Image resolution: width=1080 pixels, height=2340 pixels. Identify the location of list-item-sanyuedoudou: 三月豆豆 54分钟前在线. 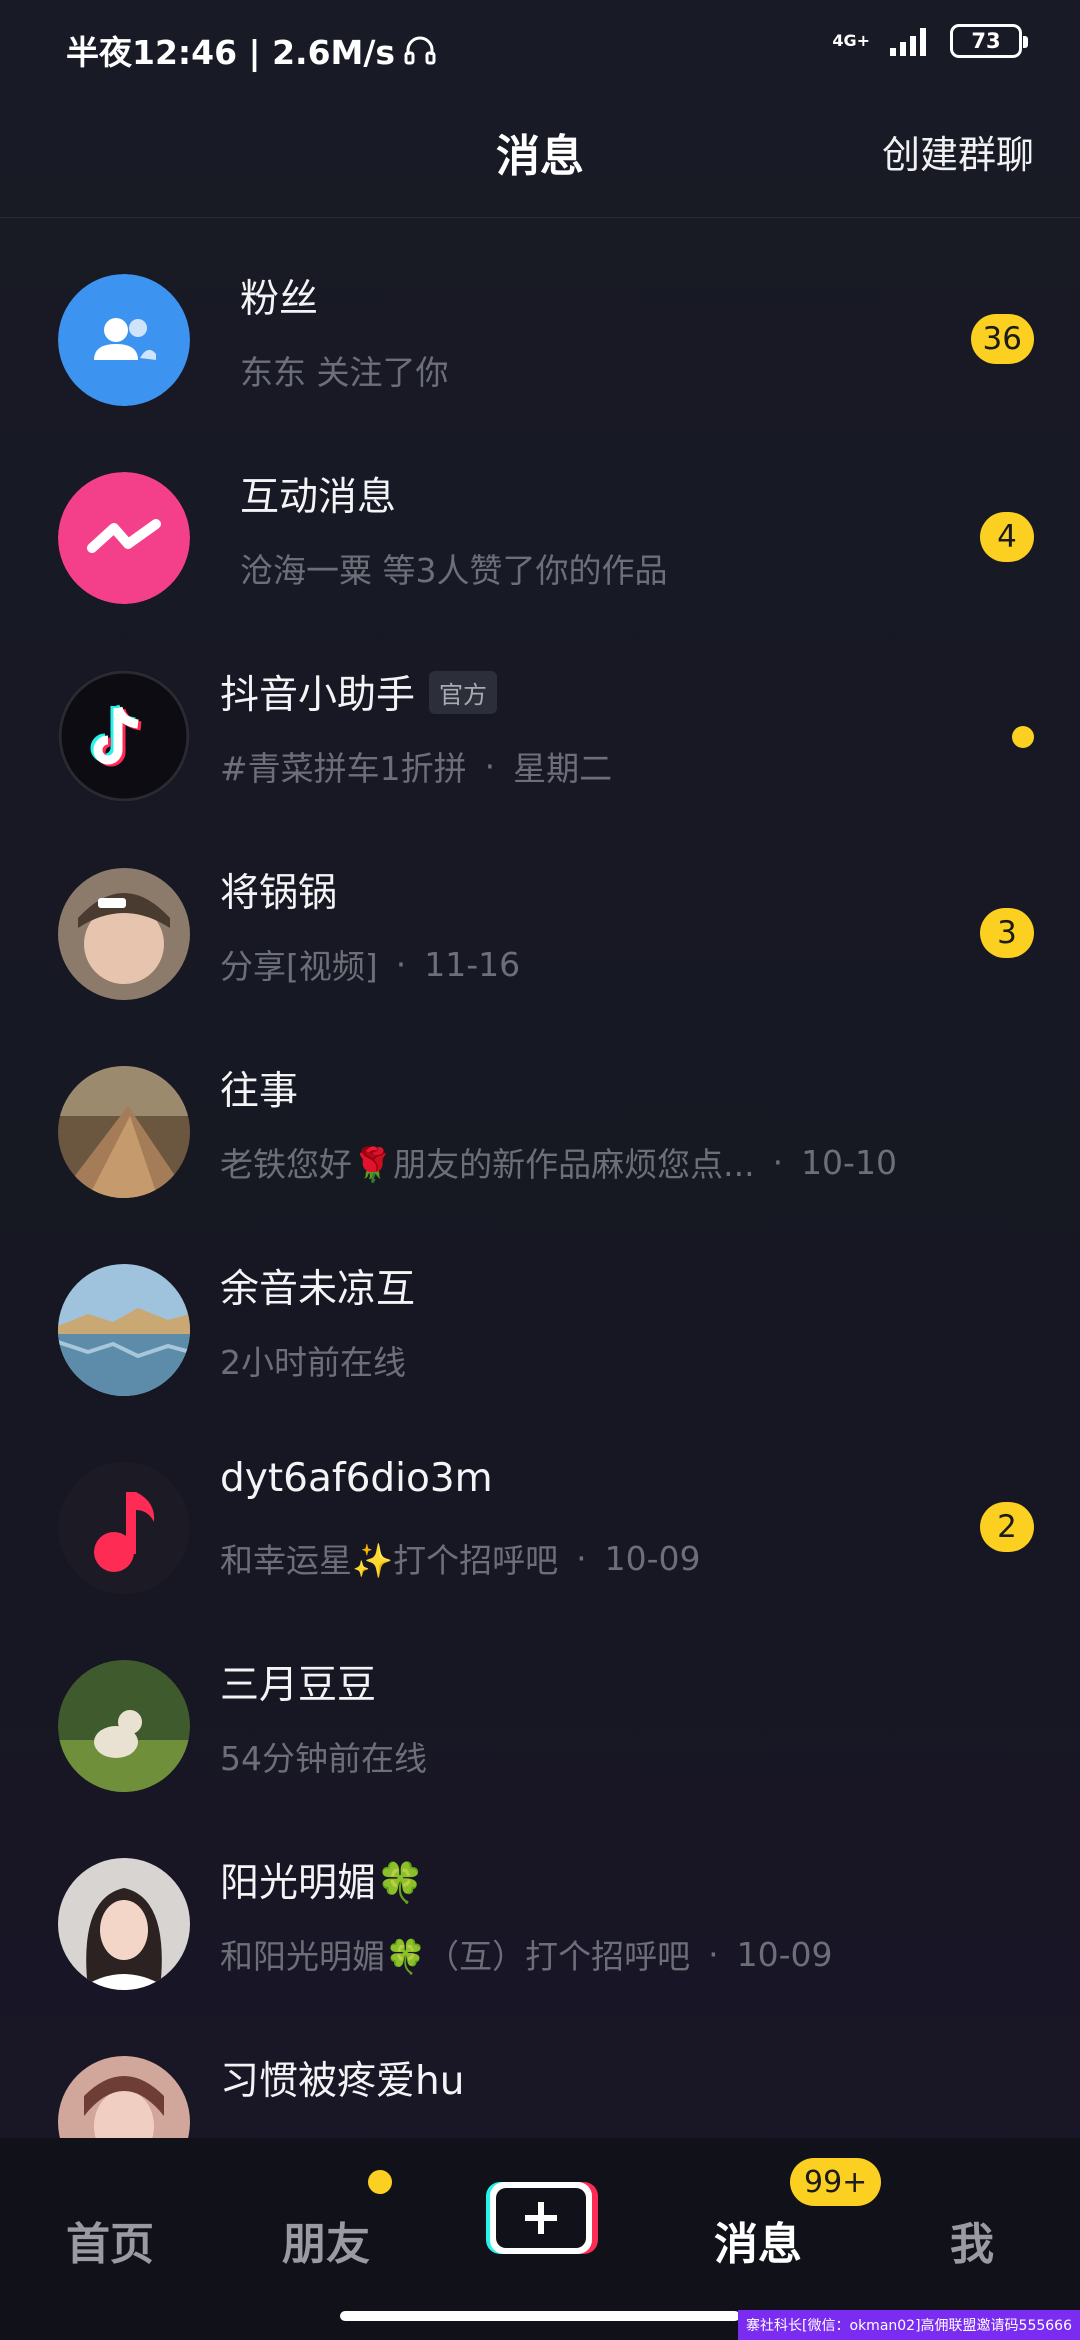
(540, 1703).